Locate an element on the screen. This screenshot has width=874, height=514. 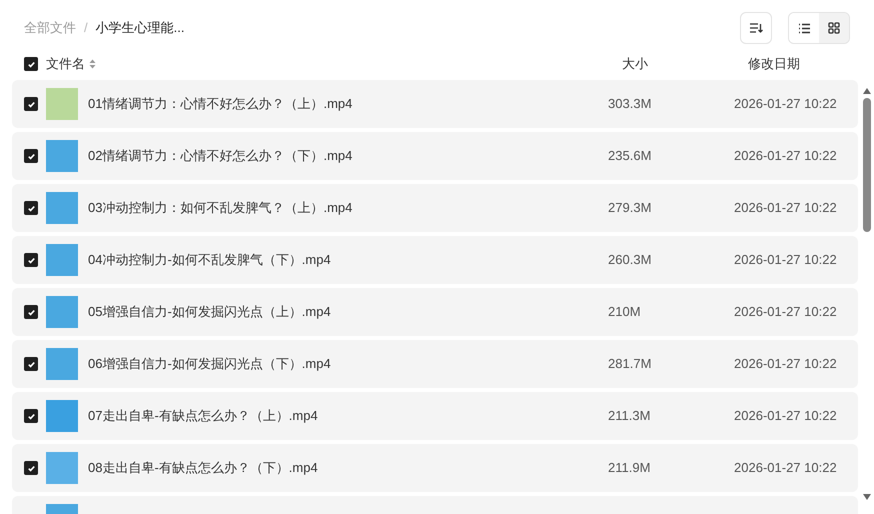
file-name: 06增强自信力-如何发掘闪光点（下）.mp4 is located at coordinates (209, 364).